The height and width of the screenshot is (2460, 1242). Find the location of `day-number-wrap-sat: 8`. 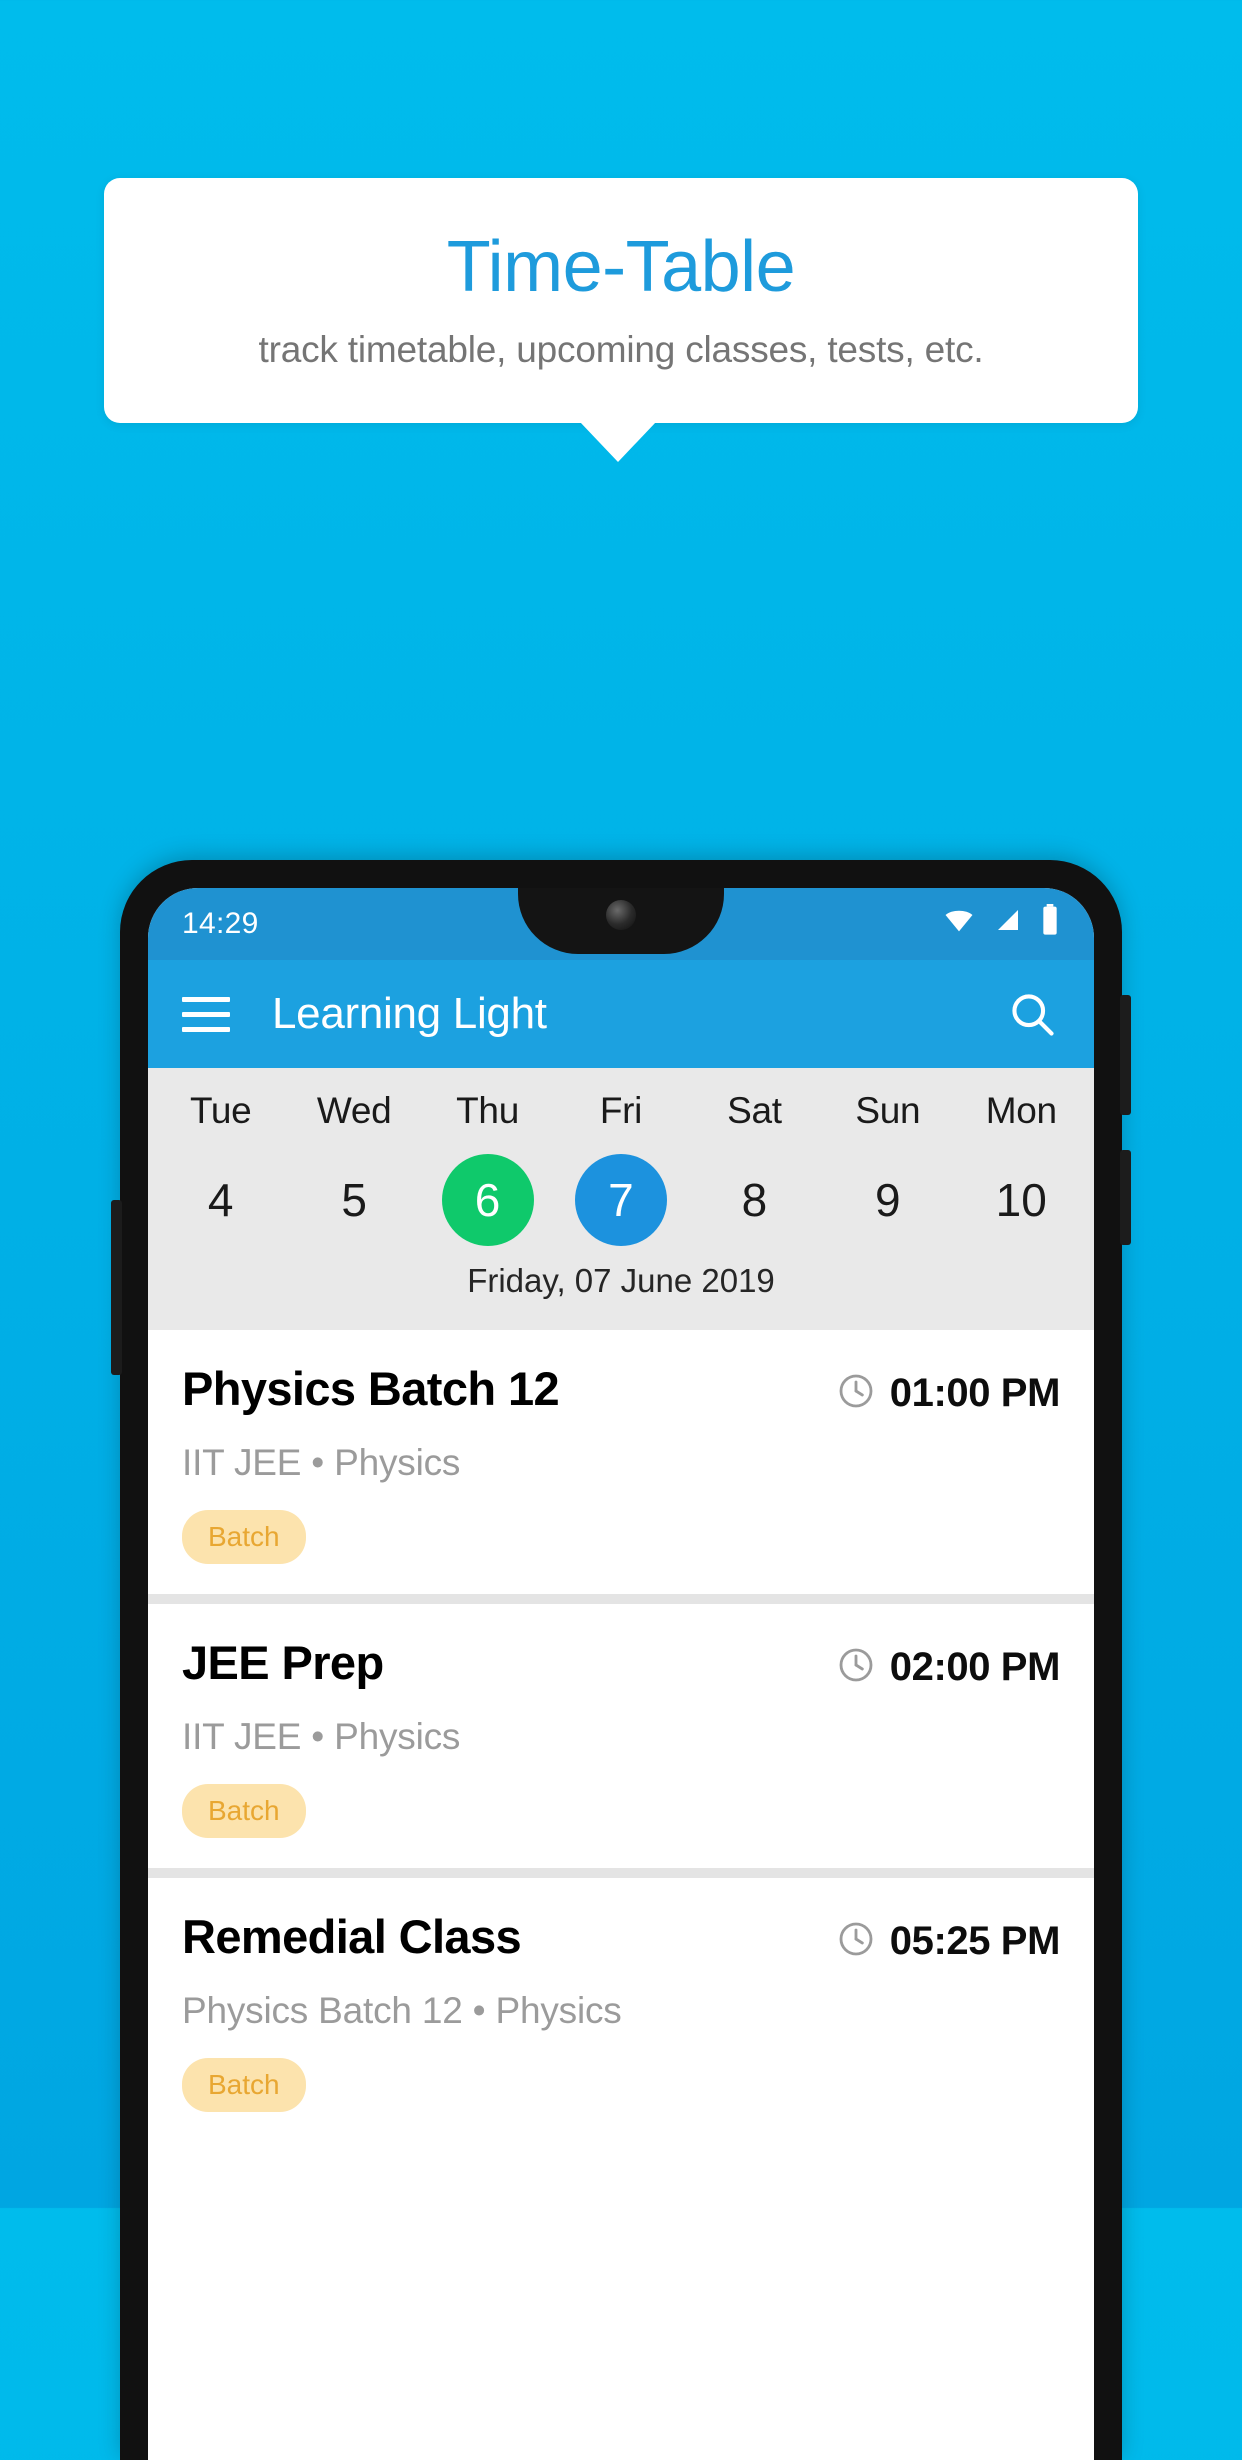

day-number-wrap-sat: 8 is located at coordinates (754, 1200).